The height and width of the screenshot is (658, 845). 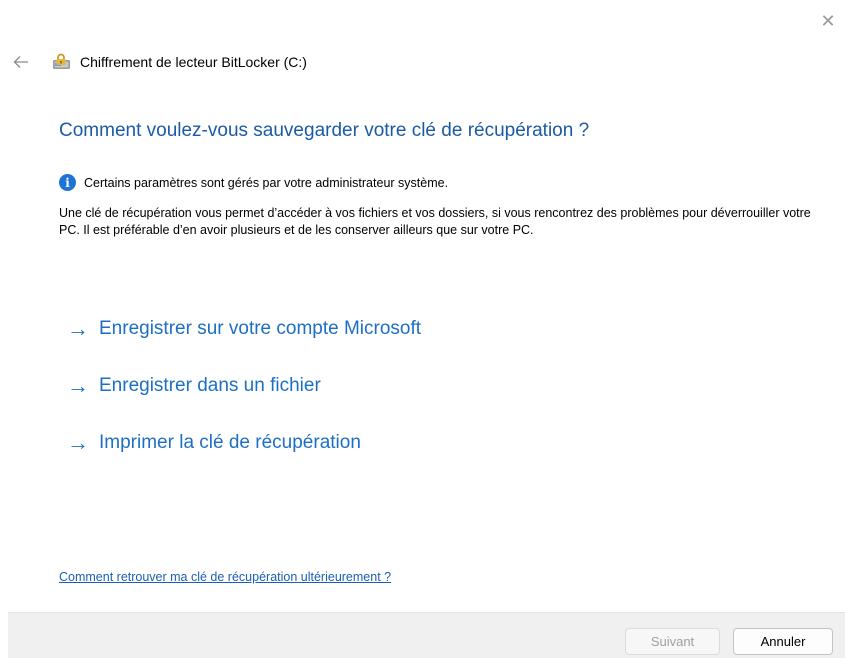 I want to click on window-title-bar: Chiffrement de lecteur BitLocker (C:), so click(x=179, y=62).